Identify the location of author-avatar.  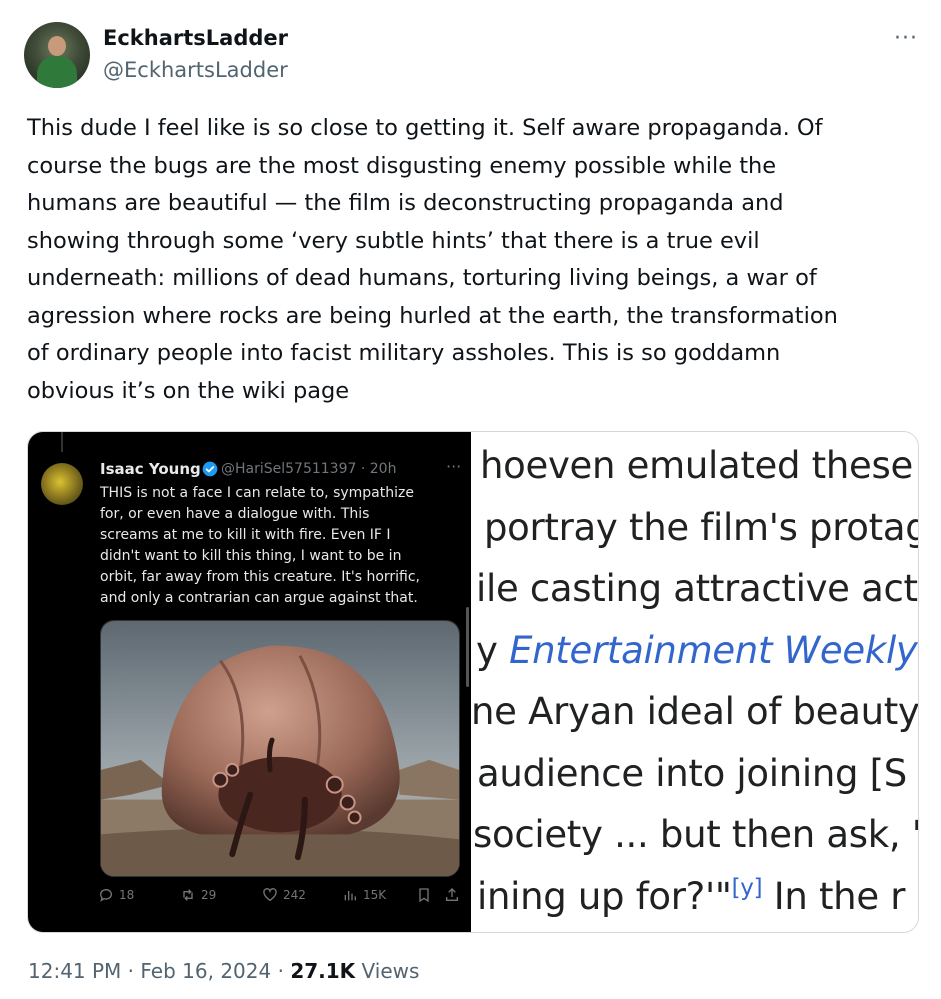
(57, 55).